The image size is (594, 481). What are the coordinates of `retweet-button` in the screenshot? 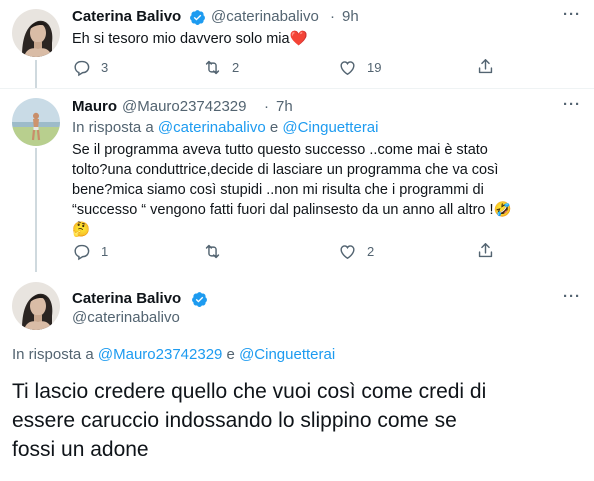 It's located at (212, 251).